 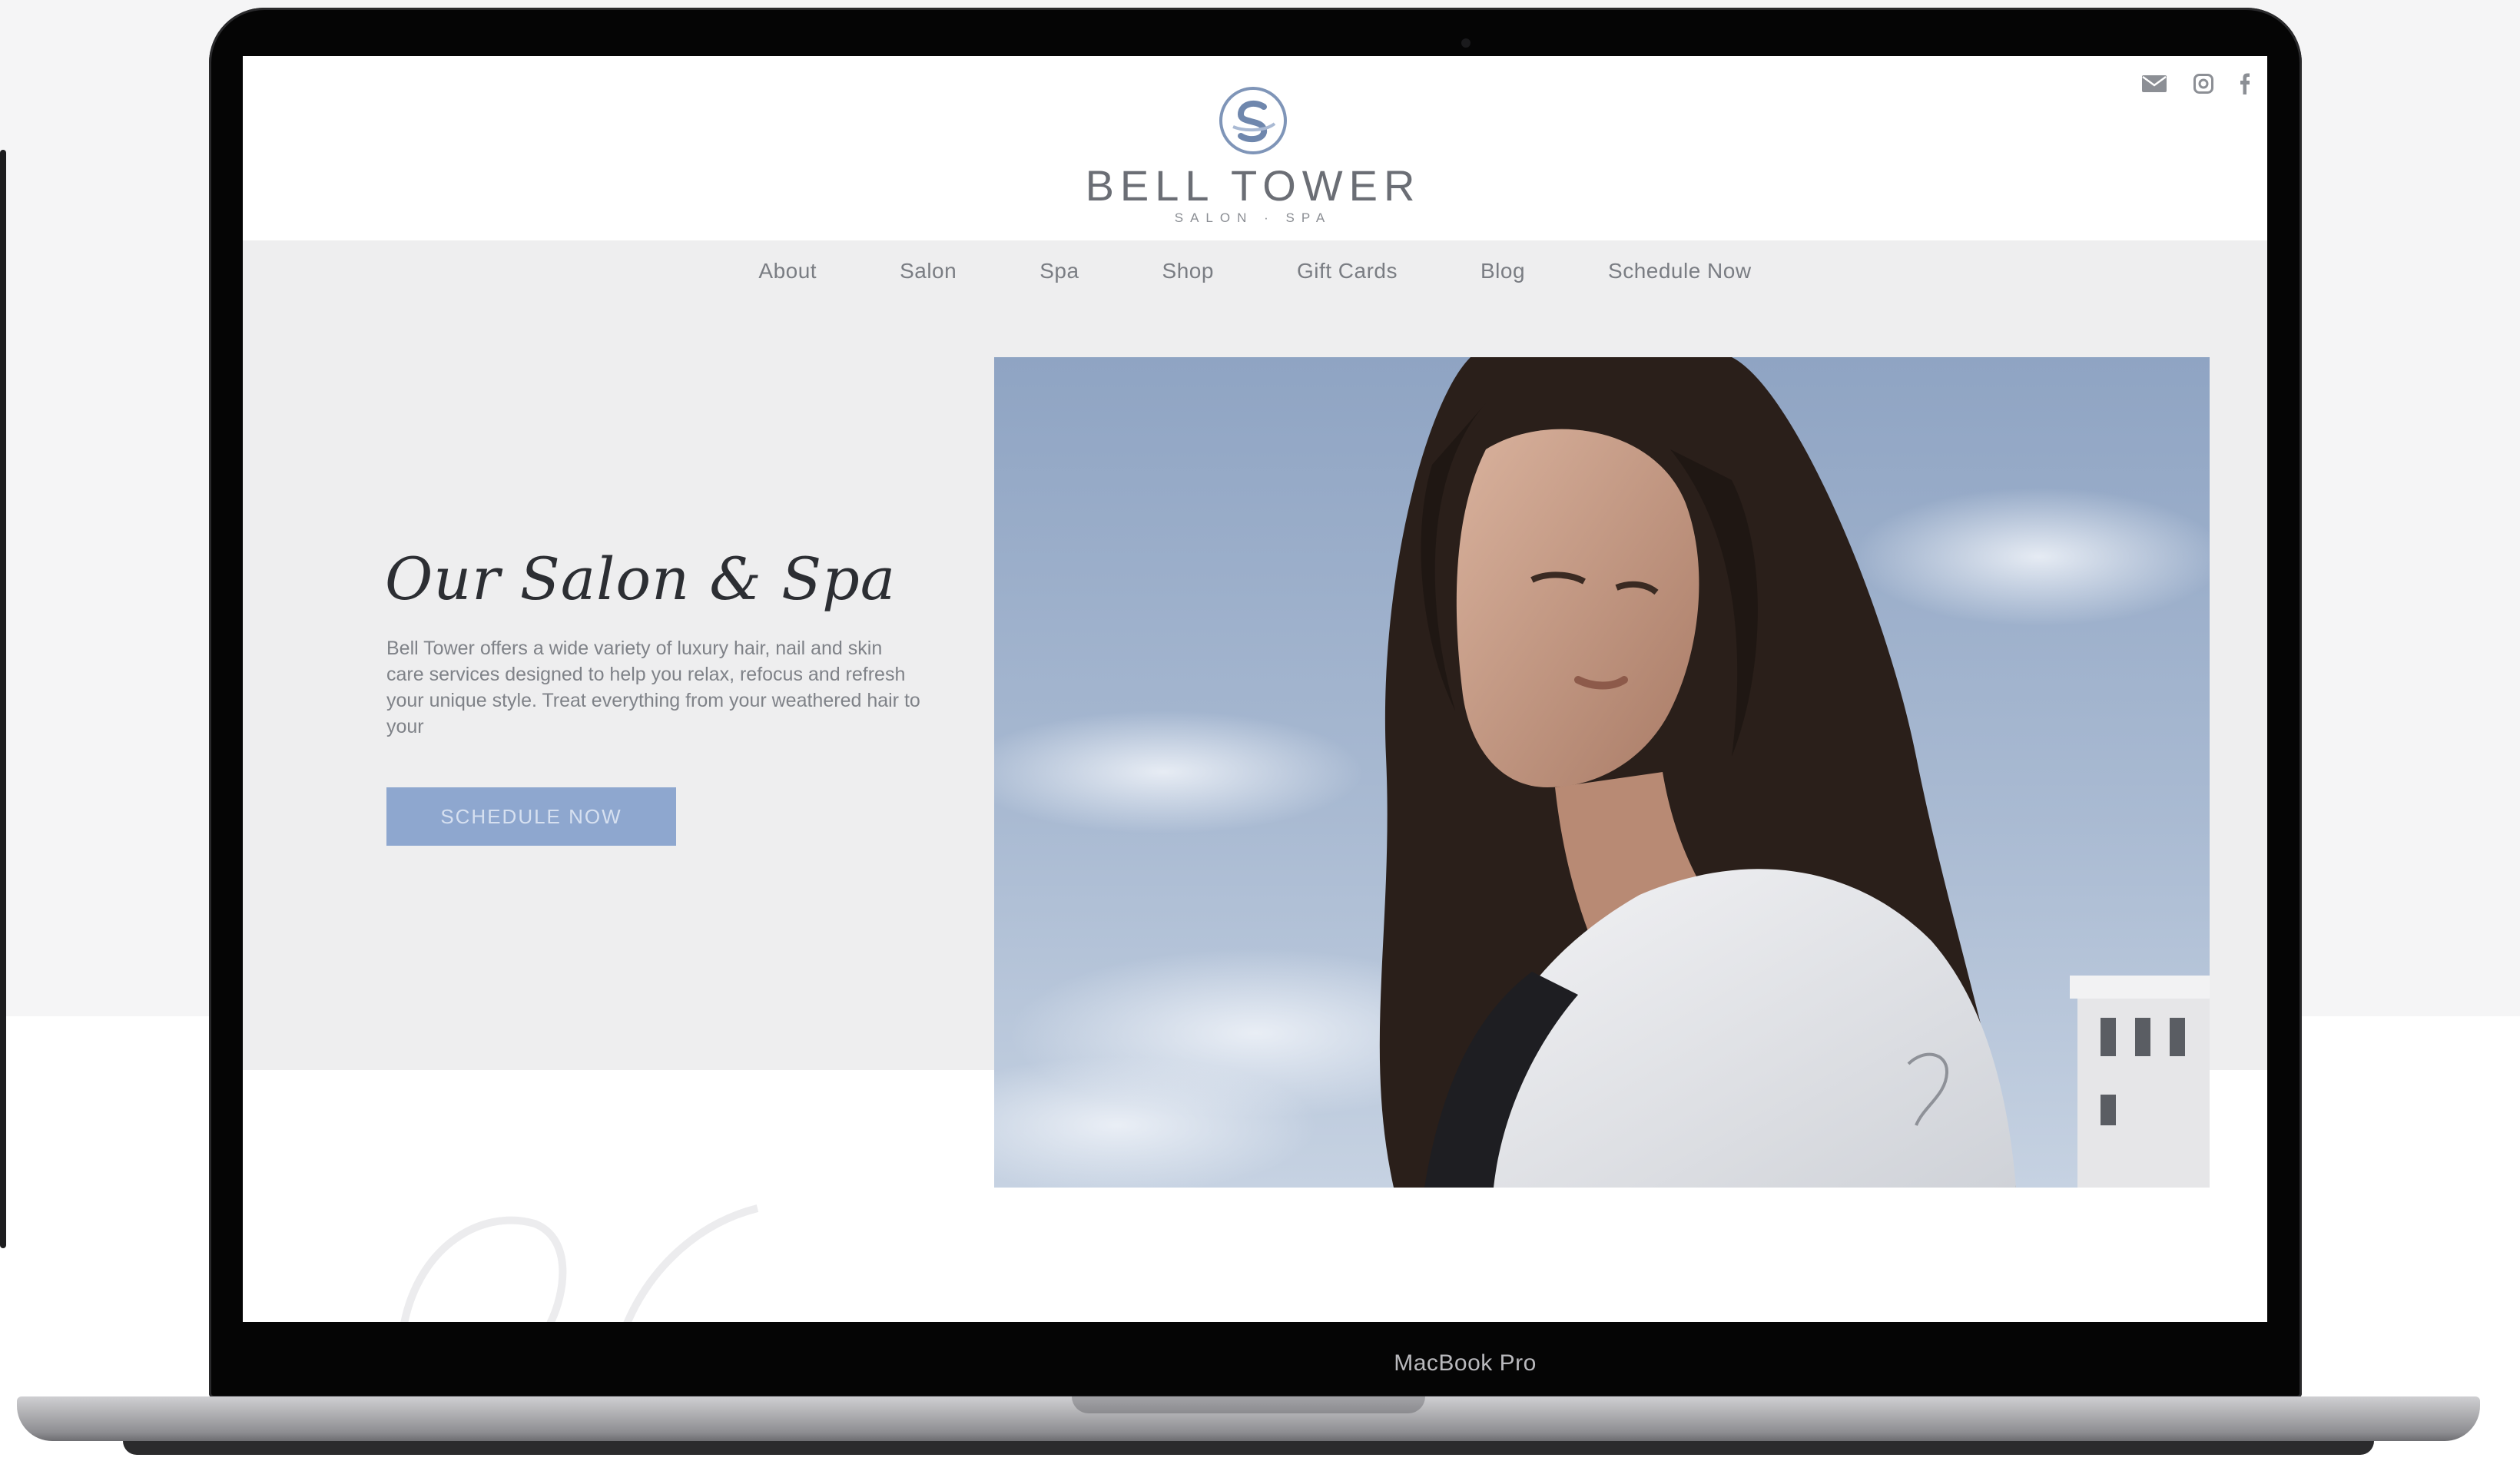 I want to click on brand-name: BELL TOWER, so click(x=1253, y=185).